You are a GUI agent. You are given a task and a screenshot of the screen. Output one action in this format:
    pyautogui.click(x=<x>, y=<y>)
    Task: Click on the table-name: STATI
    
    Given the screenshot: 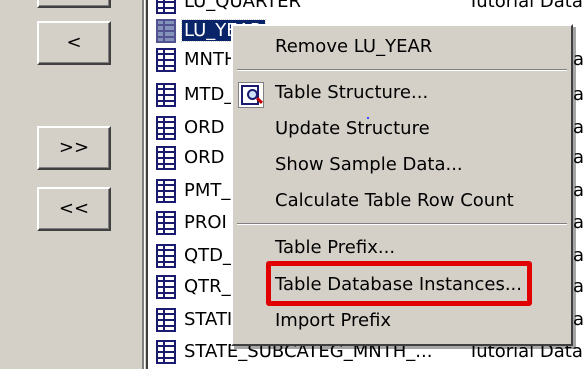 What is the action you would take?
    pyautogui.click(x=208, y=319)
    